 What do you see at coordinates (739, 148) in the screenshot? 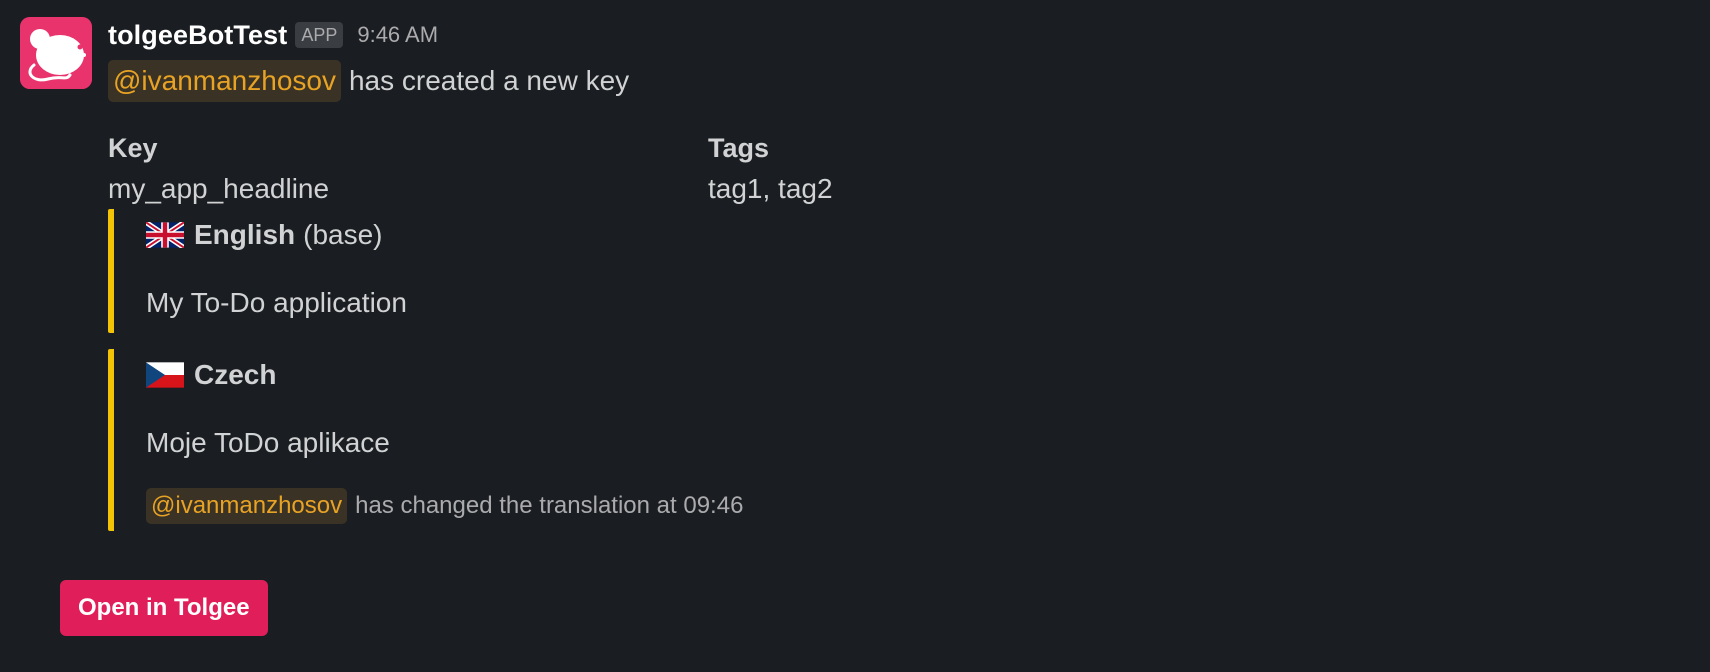
I see `field-tags-title: Tags` at bounding box center [739, 148].